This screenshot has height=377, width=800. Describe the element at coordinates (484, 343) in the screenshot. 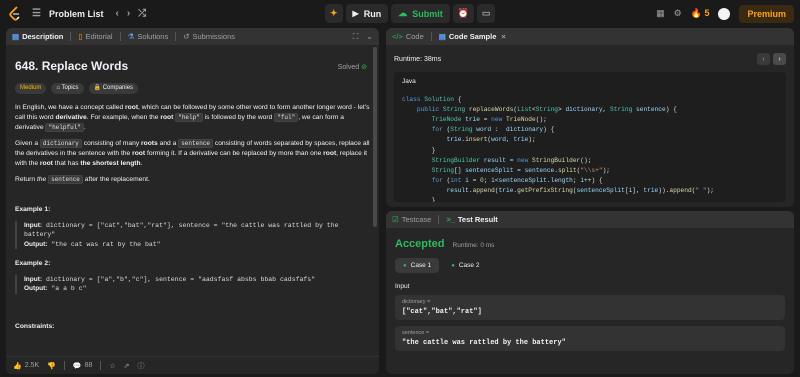

I see `input-field-value: "the cattle was rattled by the battery"` at that location.